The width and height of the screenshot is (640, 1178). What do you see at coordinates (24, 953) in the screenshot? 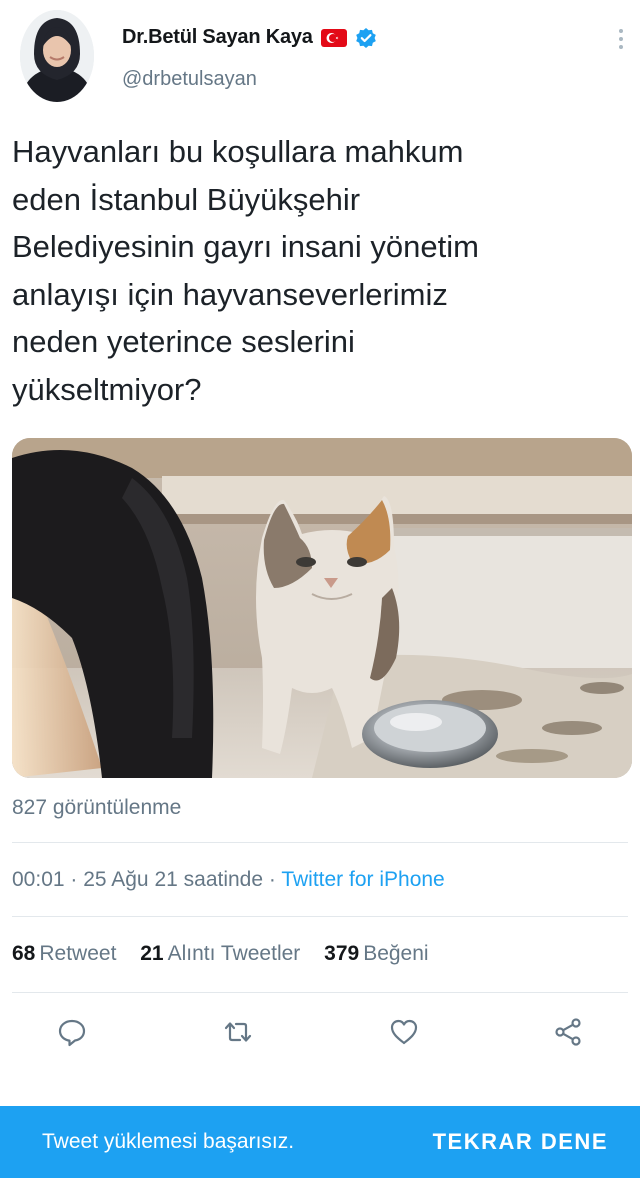
I see `retweet-number: 68` at bounding box center [24, 953].